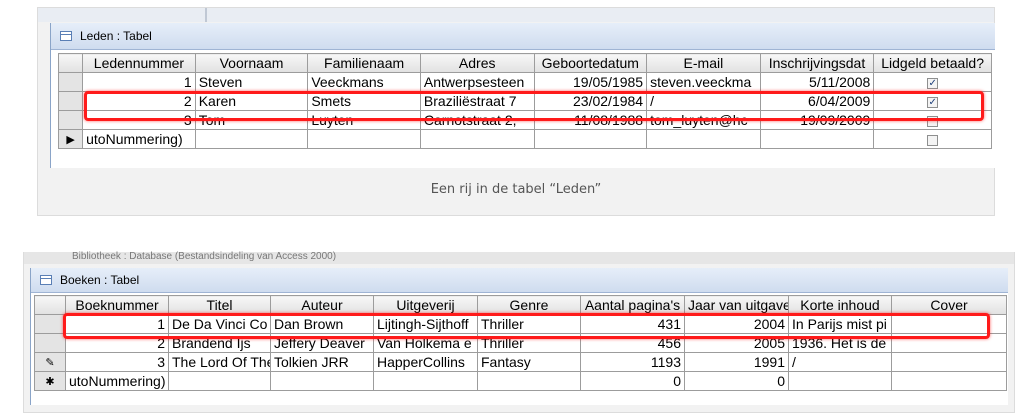  What do you see at coordinates (817, 101) in the screenshot?
I see `cell-inschrijving: 6/04/2009` at bounding box center [817, 101].